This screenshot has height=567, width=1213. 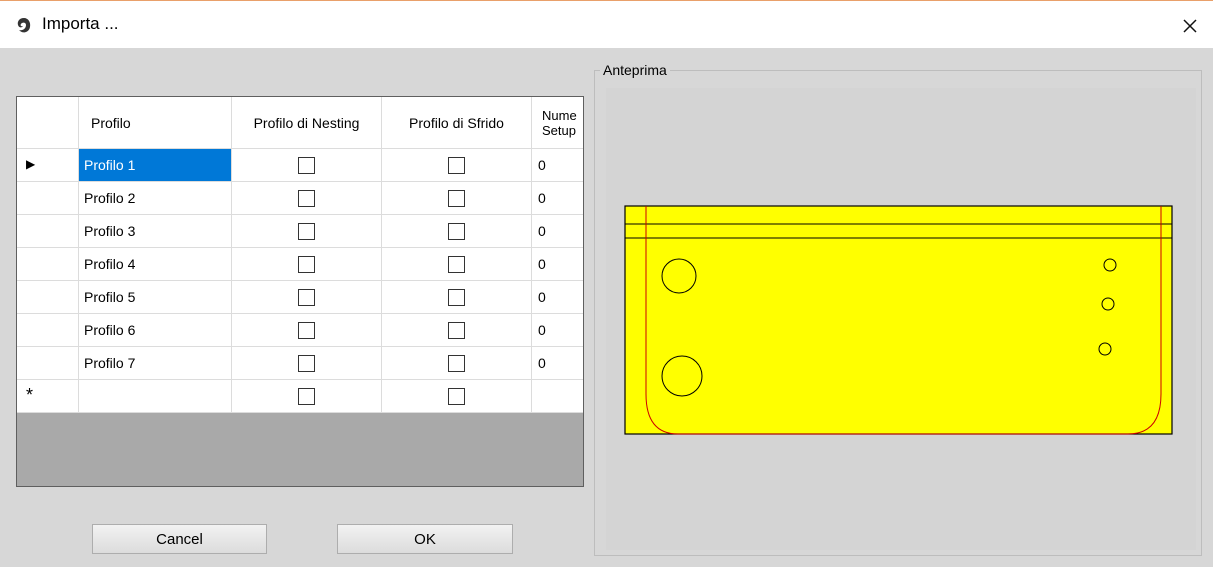 What do you see at coordinates (1190, 26) in the screenshot?
I see `close-icon` at bounding box center [1190, 26].